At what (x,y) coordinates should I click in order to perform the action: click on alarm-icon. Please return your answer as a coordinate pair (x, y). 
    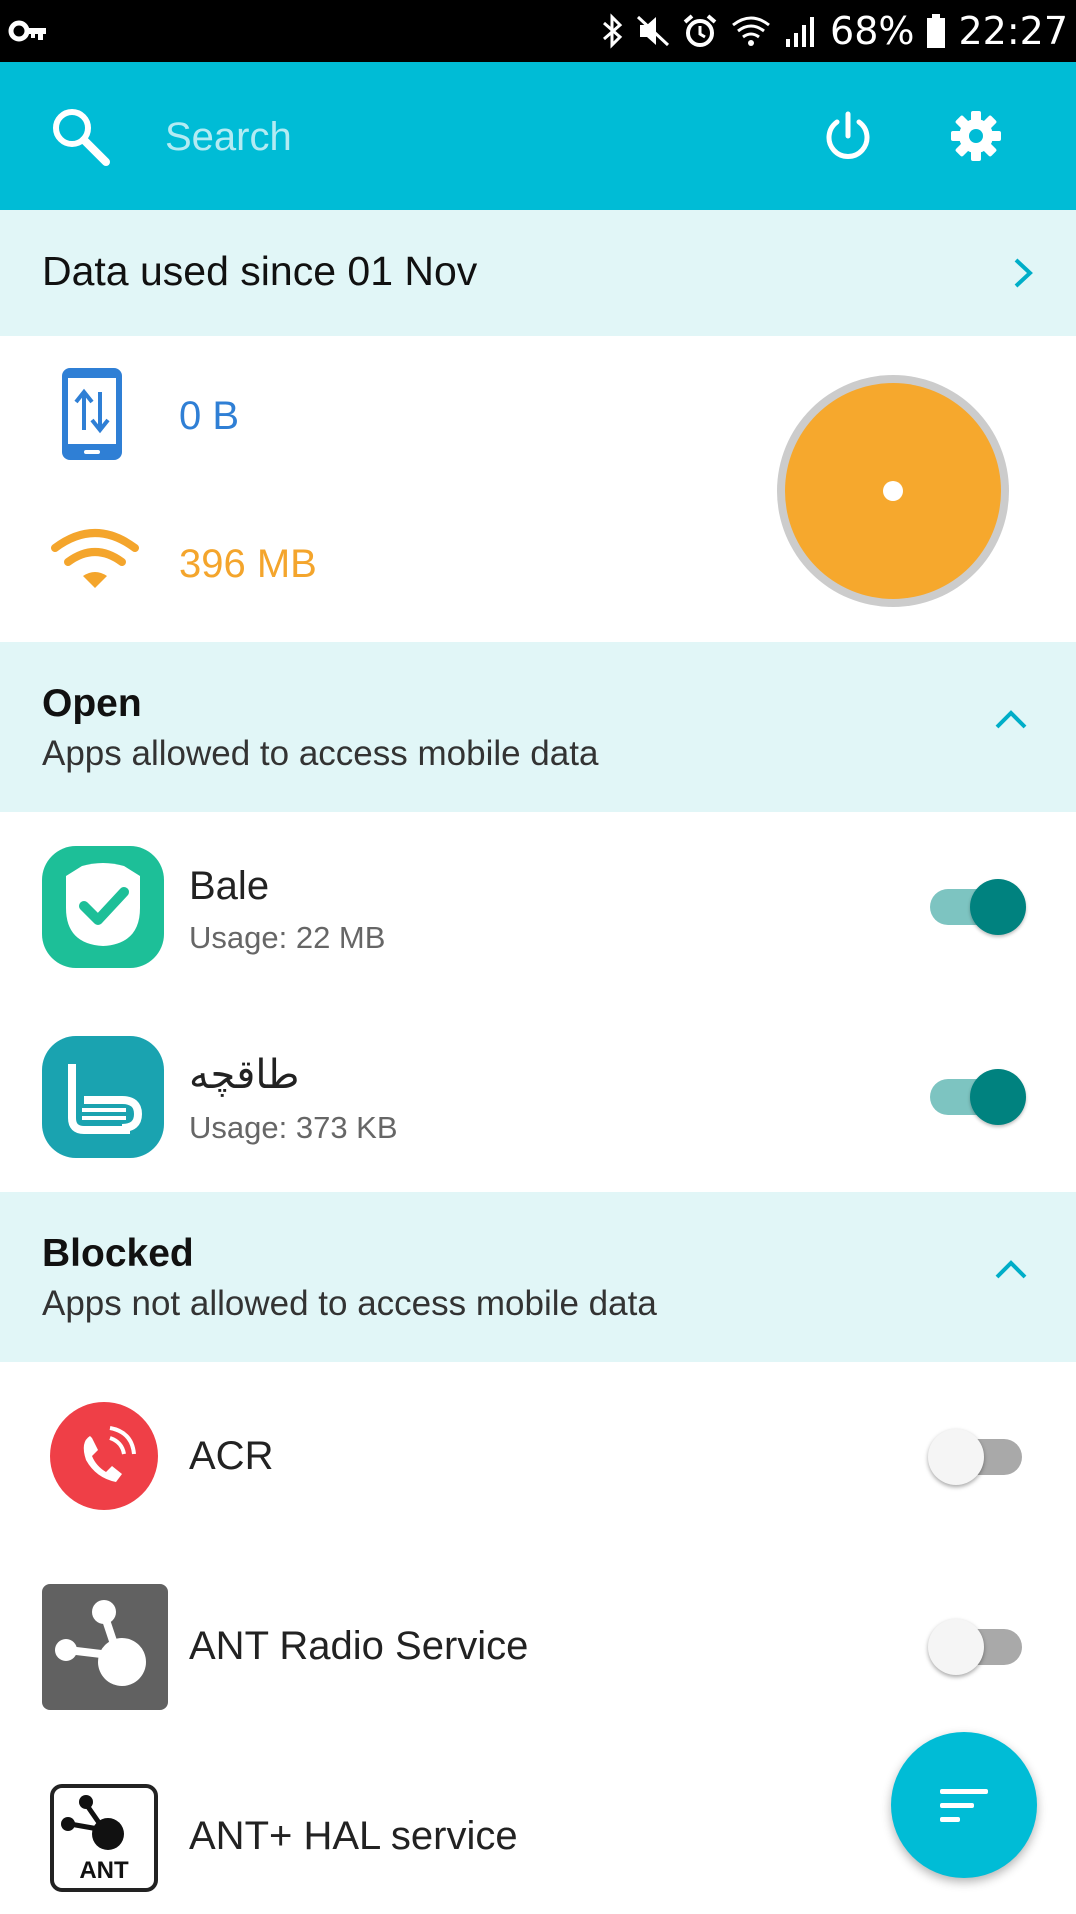
    Looking at the image, I should click on (700, 30).